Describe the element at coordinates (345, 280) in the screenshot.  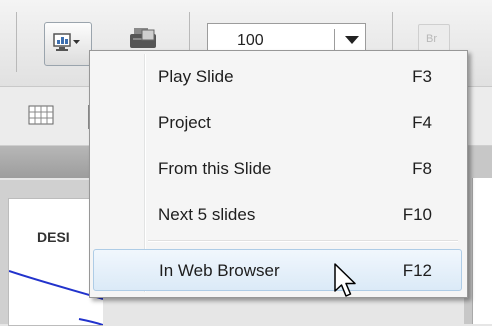
I see `mouse-pointer-icon` at that location.